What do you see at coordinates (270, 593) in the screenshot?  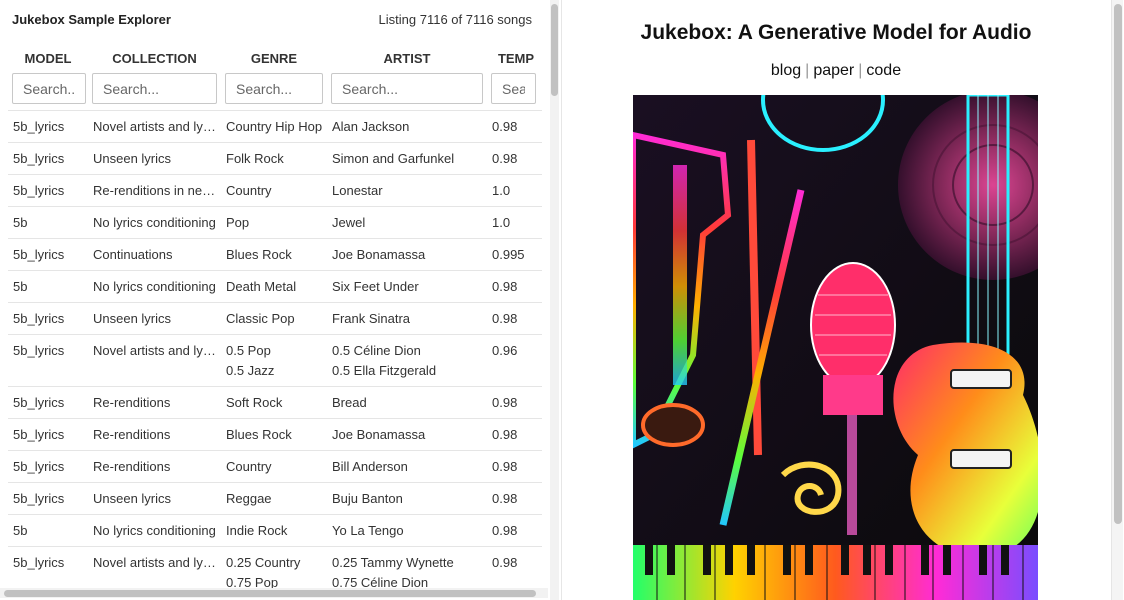 I see `table-horizontal-scroll-thumb` at bounding box center [270, 593].